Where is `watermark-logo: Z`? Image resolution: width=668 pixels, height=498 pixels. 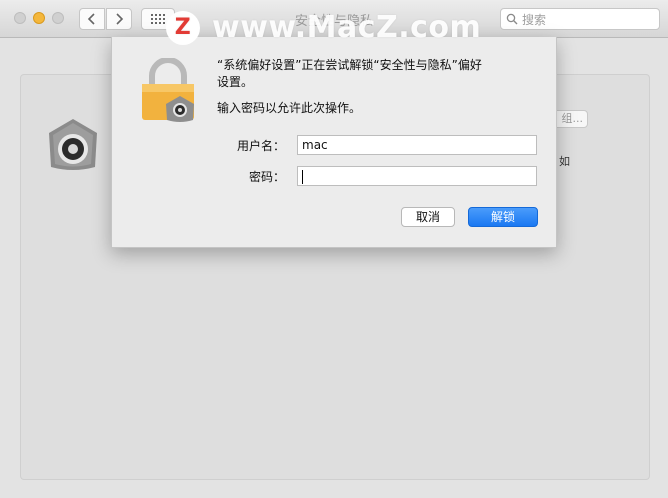
watermark-logo: Z is located at coordinates (183, 27).